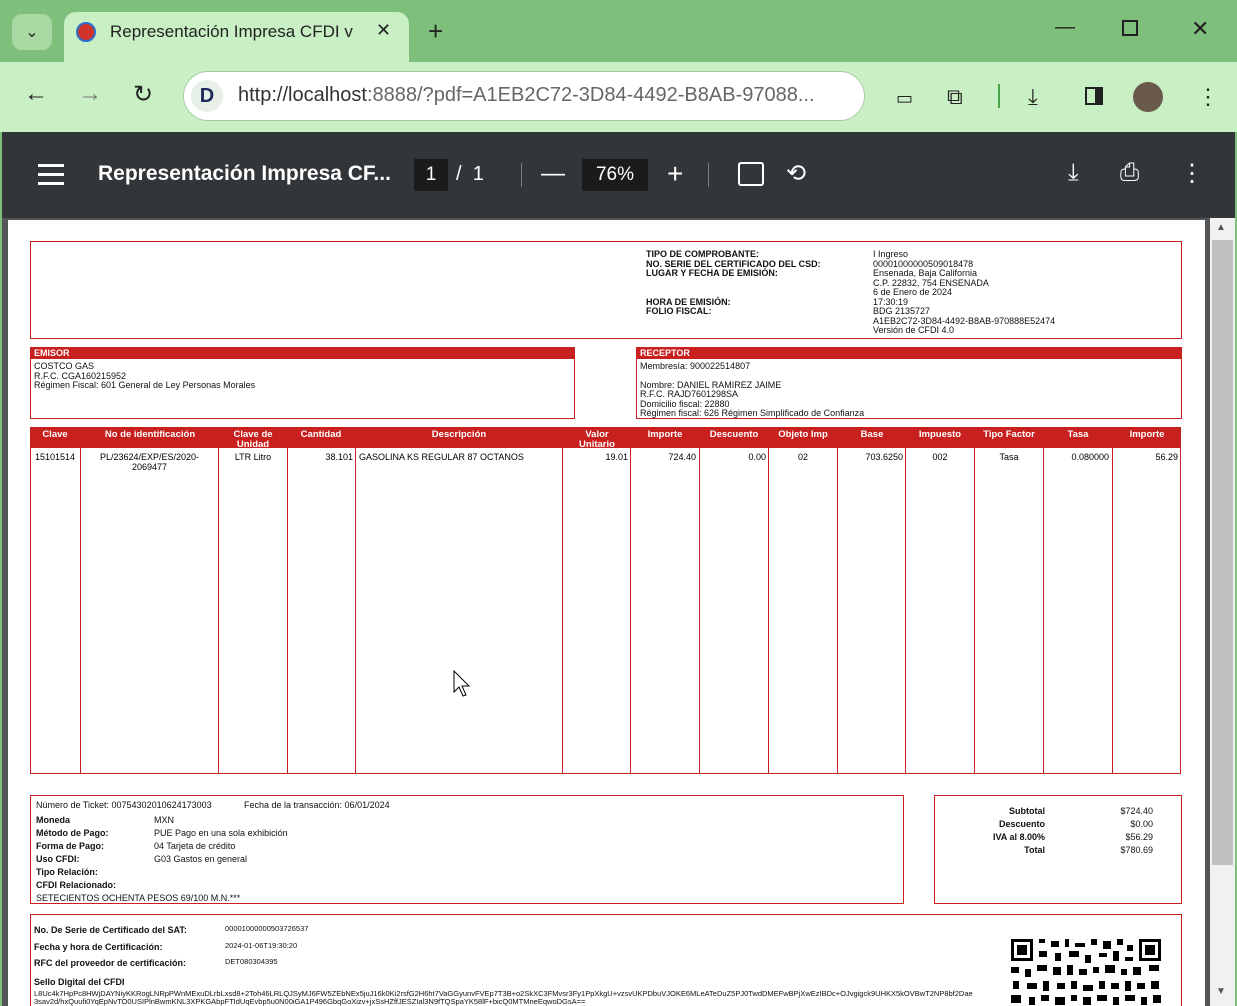 The image size is (1237, 1006). Describe the element at coordinates (1192, 173) in the screenshot. I see `pdf-more-icon: ⋮` at that location.